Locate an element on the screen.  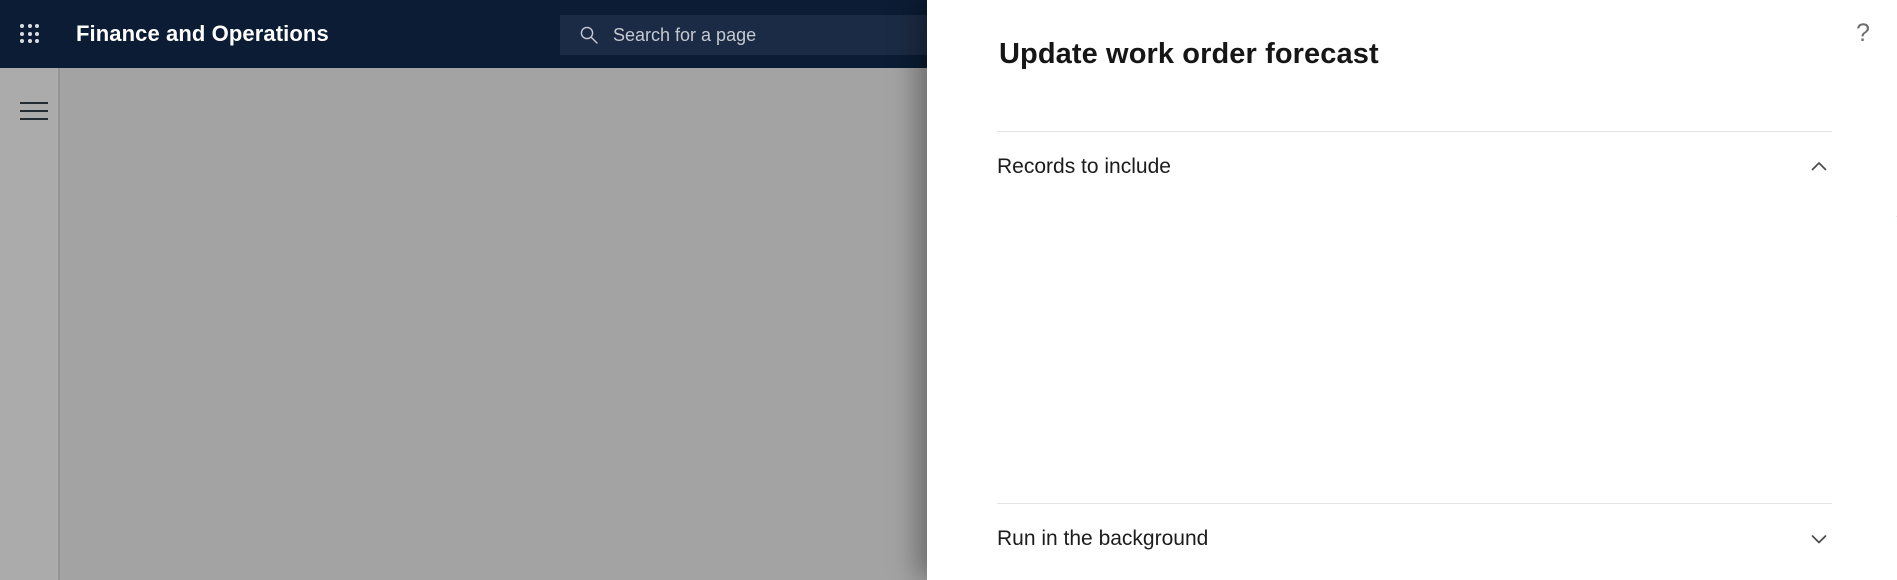
section-header-records-to-include: Records to include is located at coordinates (1414, 167).